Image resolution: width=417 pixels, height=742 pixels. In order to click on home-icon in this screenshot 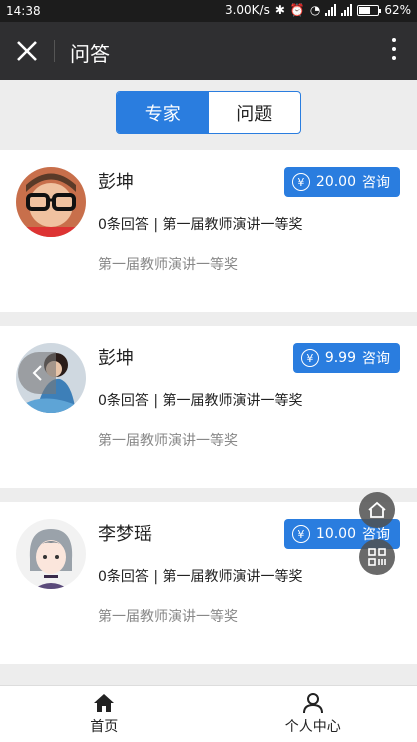, I will do `click(104, 703)`.